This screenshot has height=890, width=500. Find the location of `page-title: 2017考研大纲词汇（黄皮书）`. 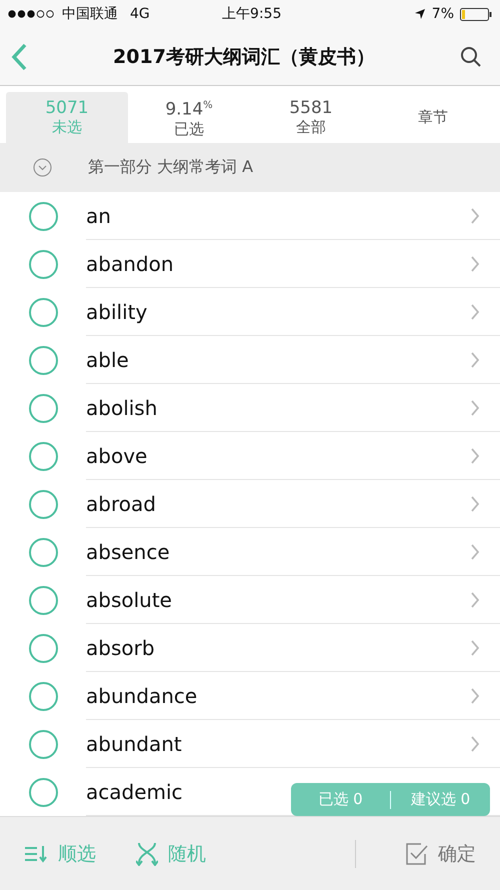

page-title: 2017考研大纲词汇（黄皮书） is located at coordinates (244, 57).